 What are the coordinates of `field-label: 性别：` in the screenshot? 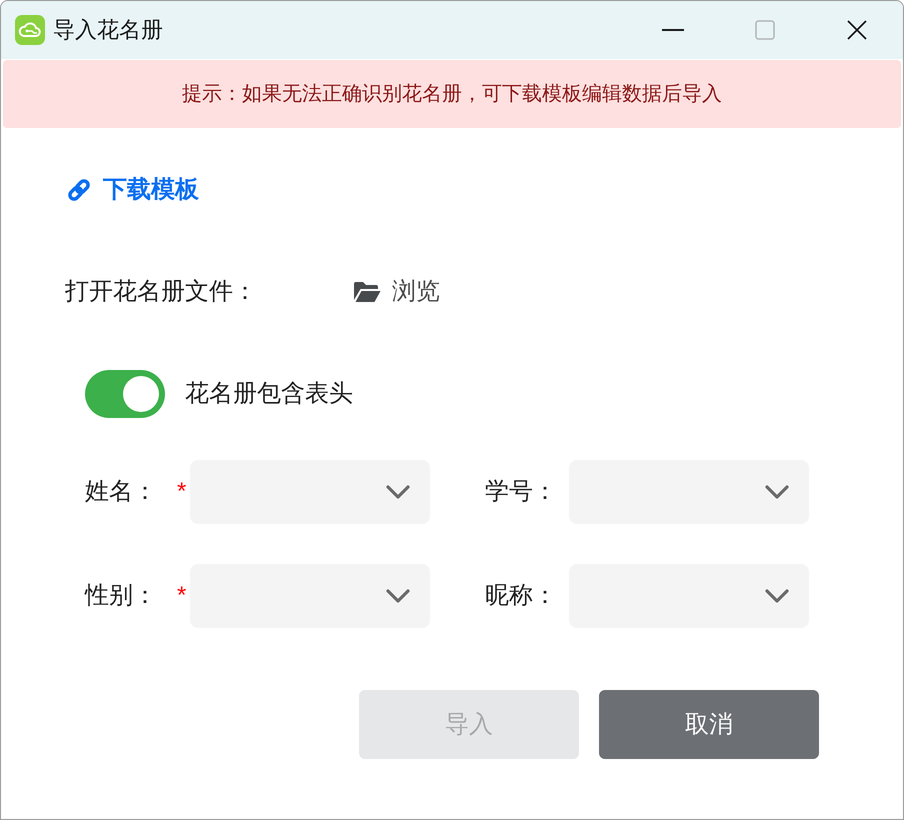 It's located at (121, 596).